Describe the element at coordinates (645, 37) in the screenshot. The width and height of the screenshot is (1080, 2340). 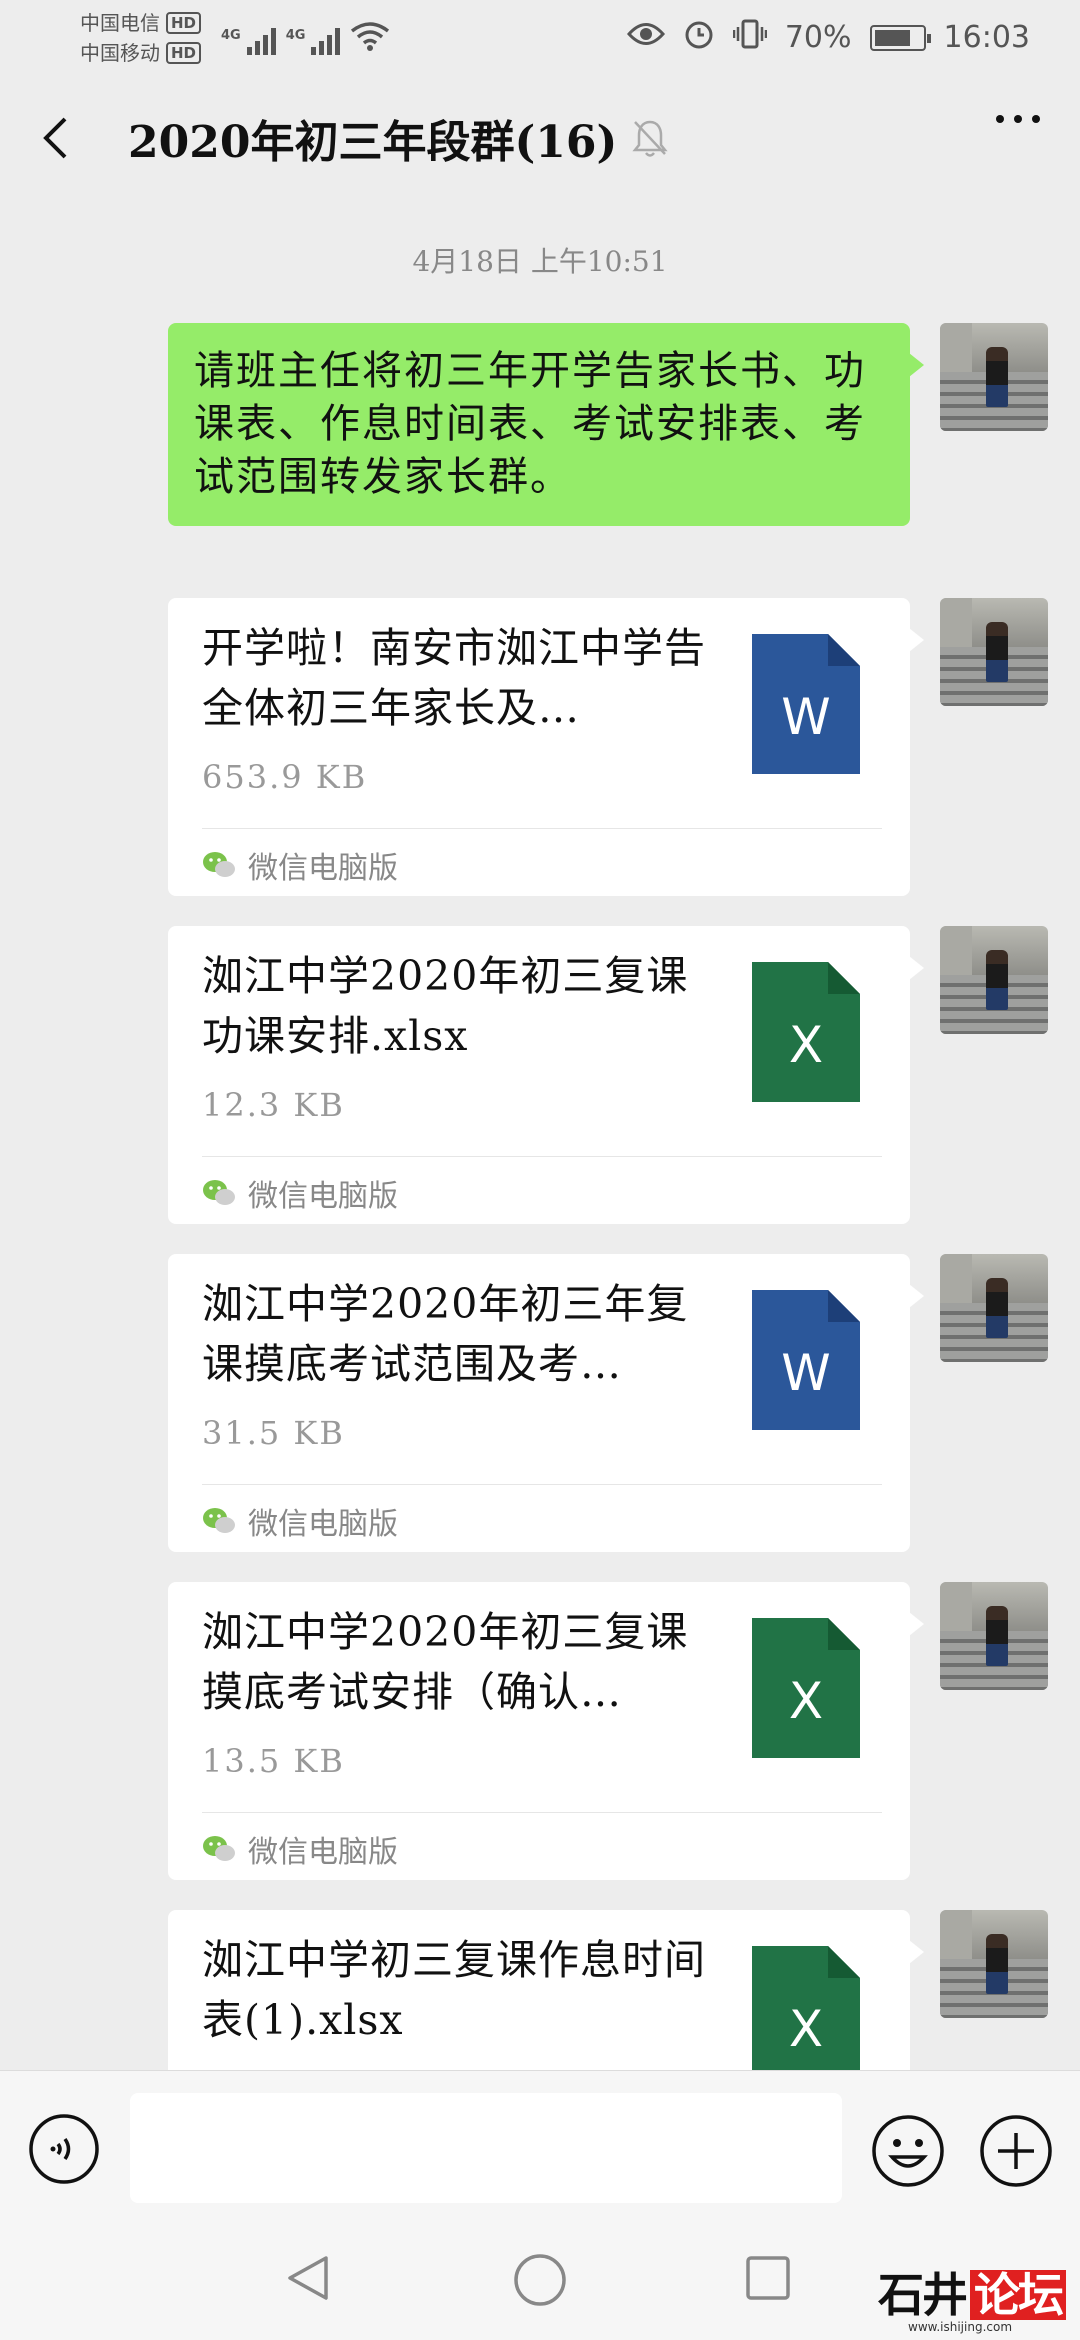
I see `eye-icon` at that location.